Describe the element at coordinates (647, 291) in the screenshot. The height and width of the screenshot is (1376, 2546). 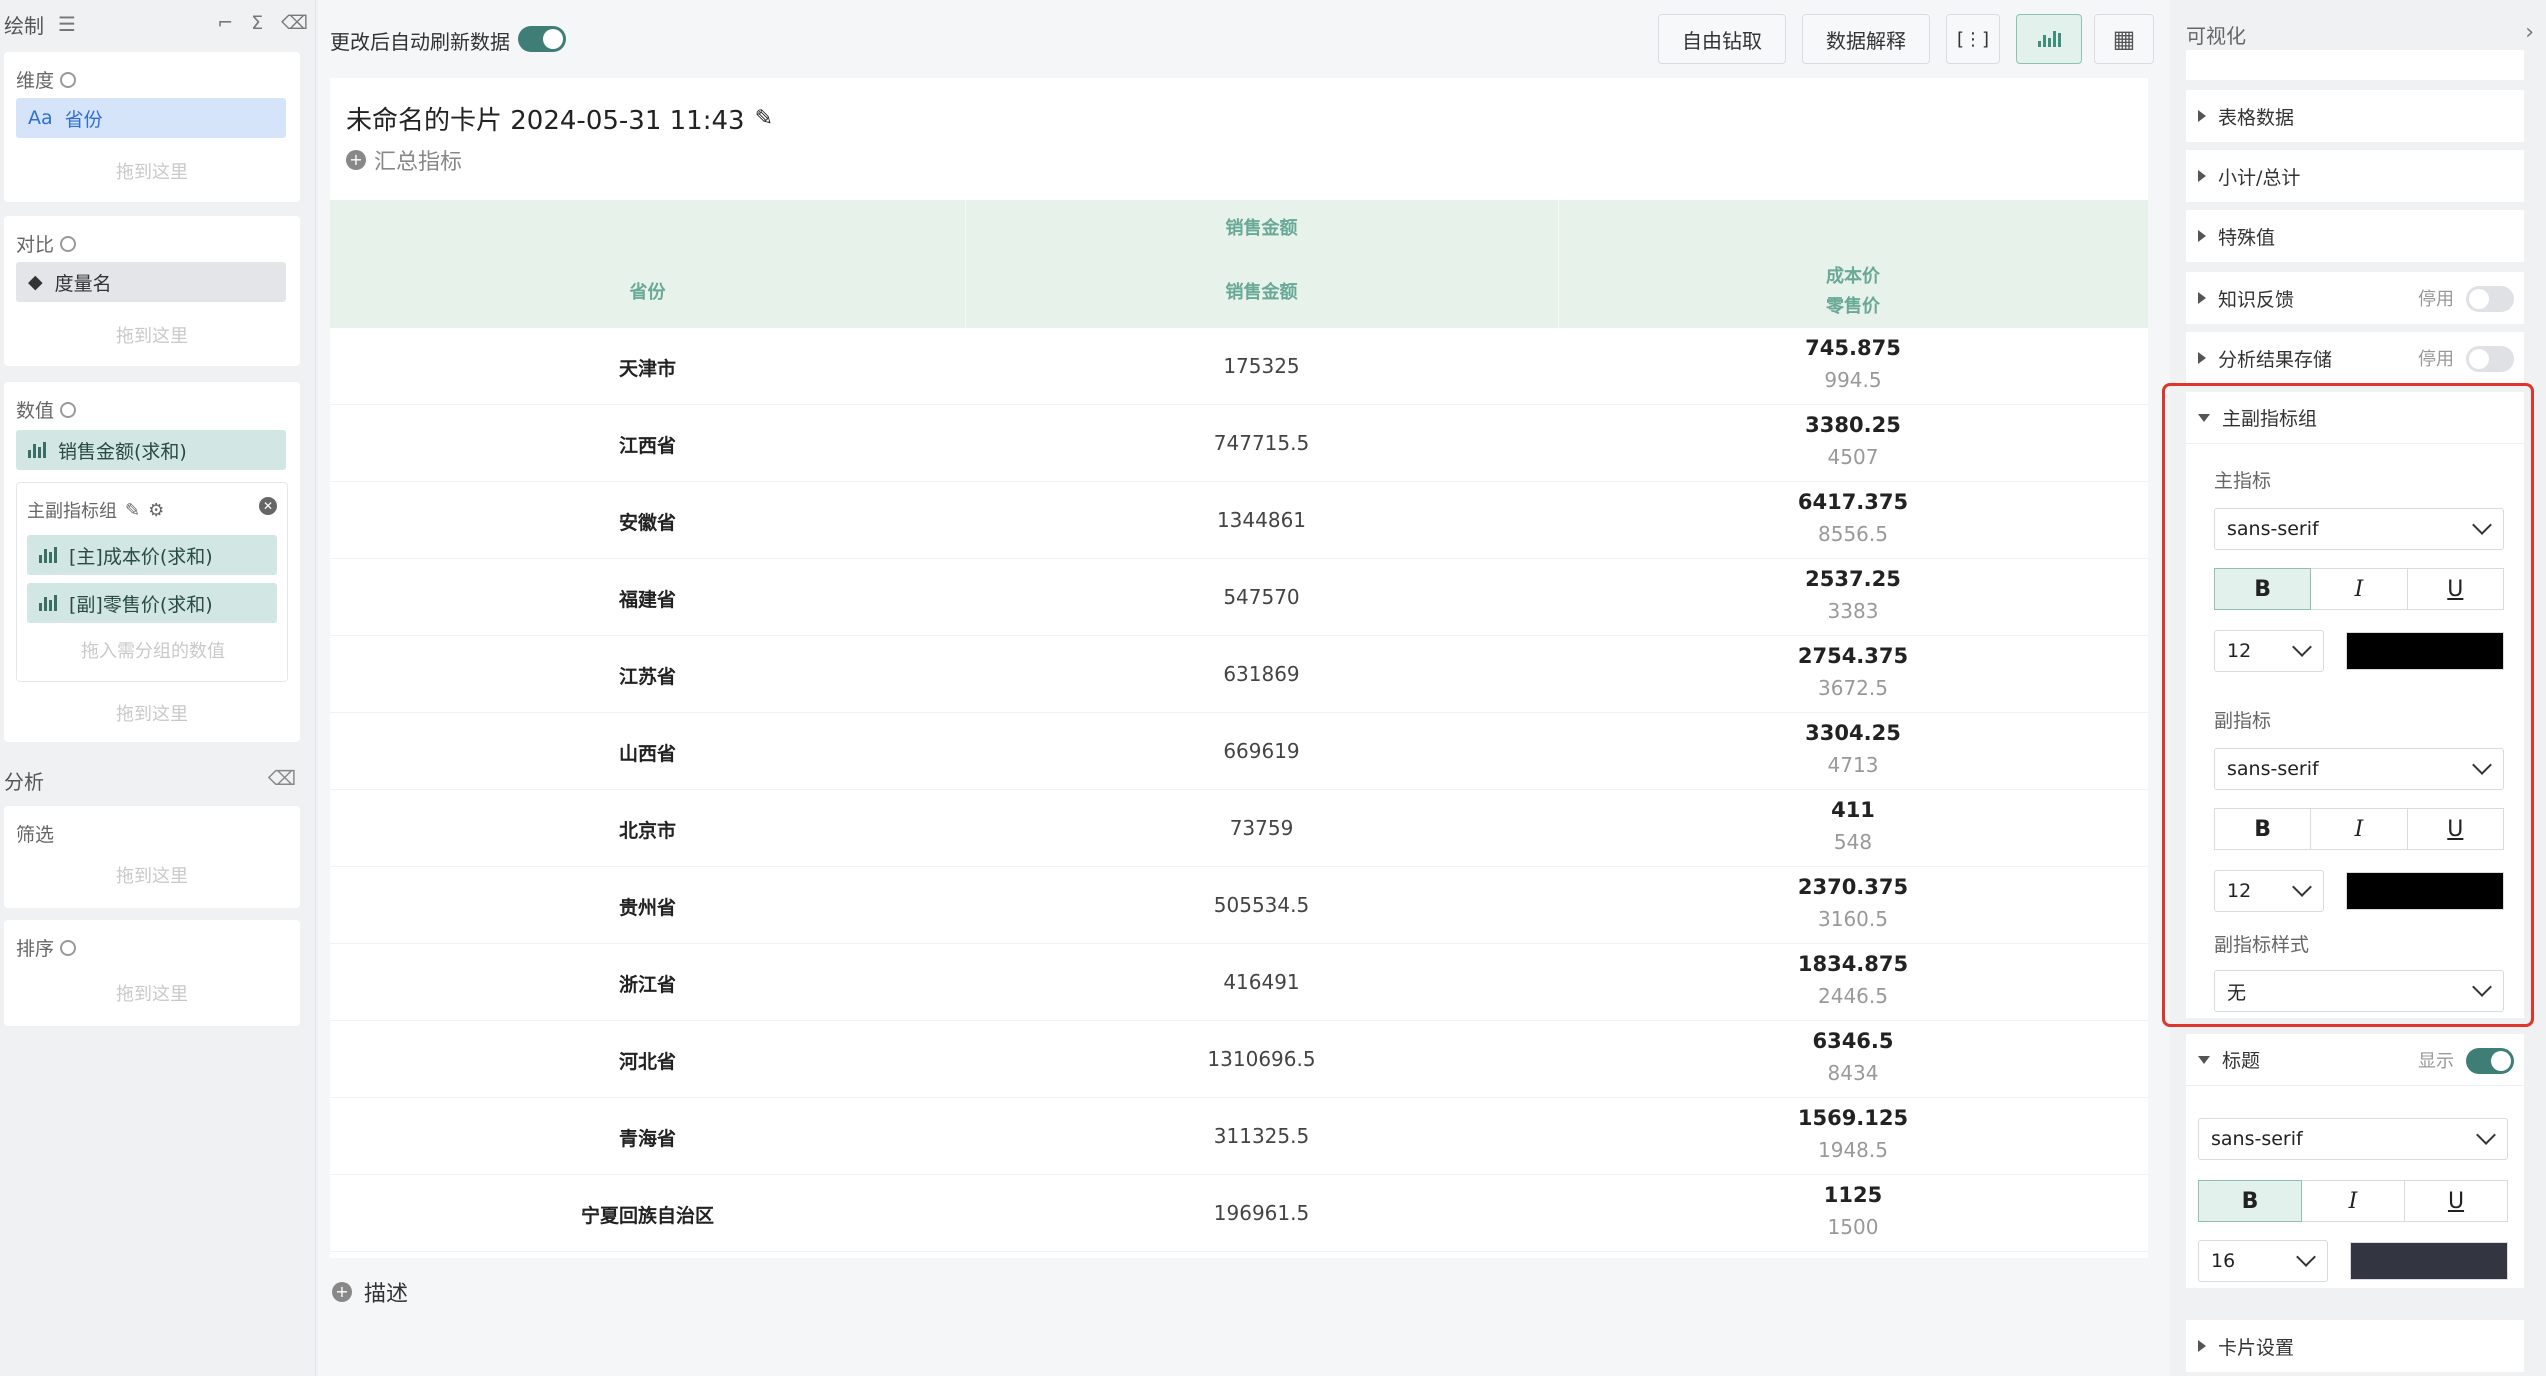
I see `header-province: 省份` at that location.